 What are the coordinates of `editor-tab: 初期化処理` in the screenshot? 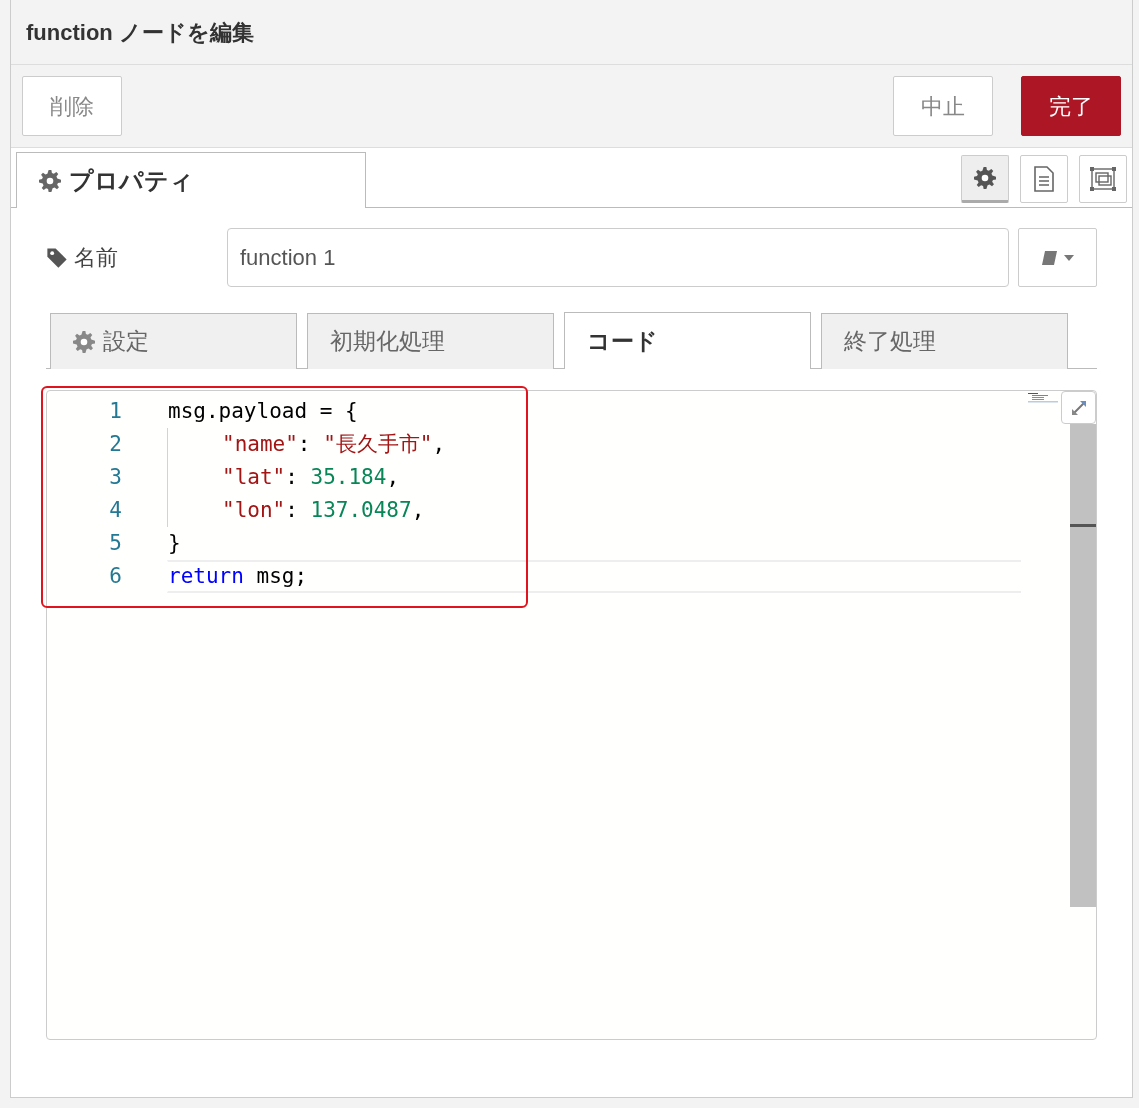 It's located at (430, 341).